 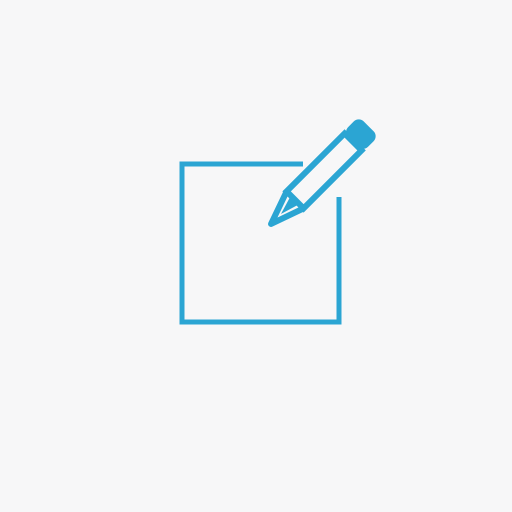 I want to click on square-outline-icon, so click(x=260, y=243).